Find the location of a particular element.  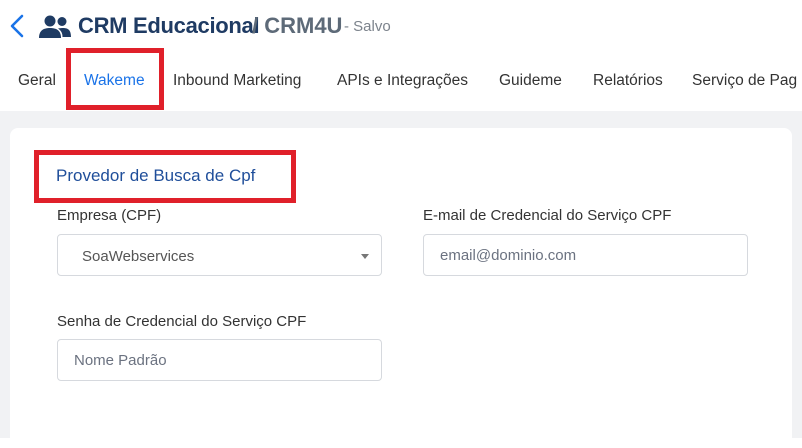

tab-servico-de-pagamento: Serviço de Pag is located at coordinates (744, 81).